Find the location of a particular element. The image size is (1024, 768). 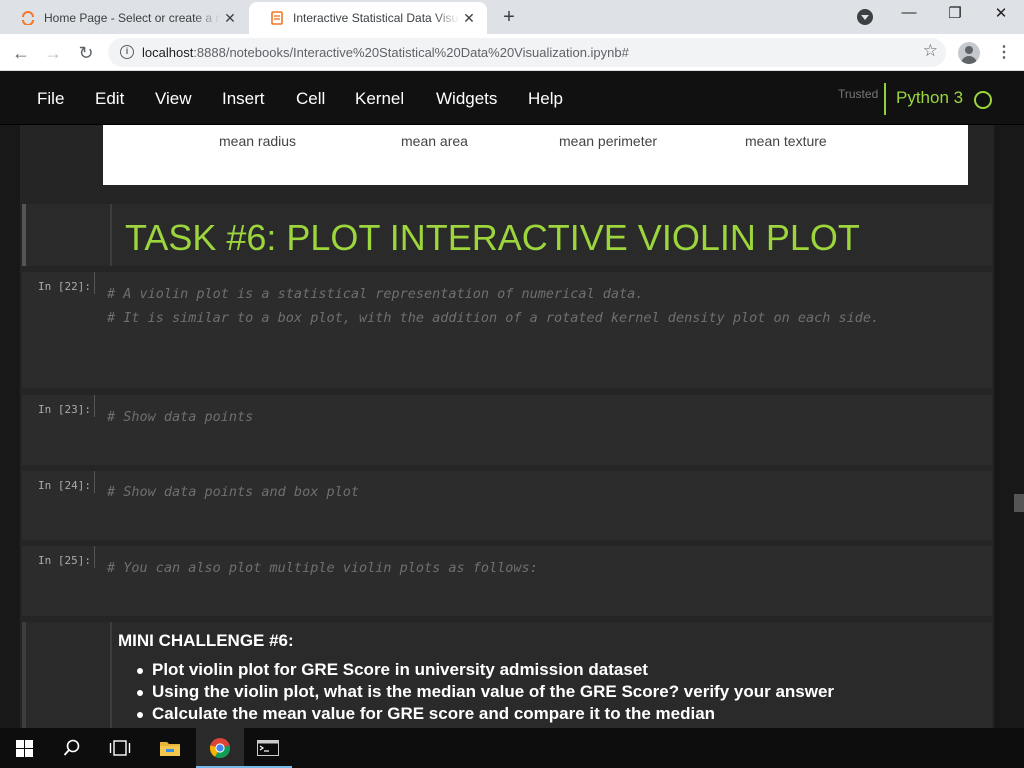

plot-label: mean perimeter is located at coordinates (608, 141).